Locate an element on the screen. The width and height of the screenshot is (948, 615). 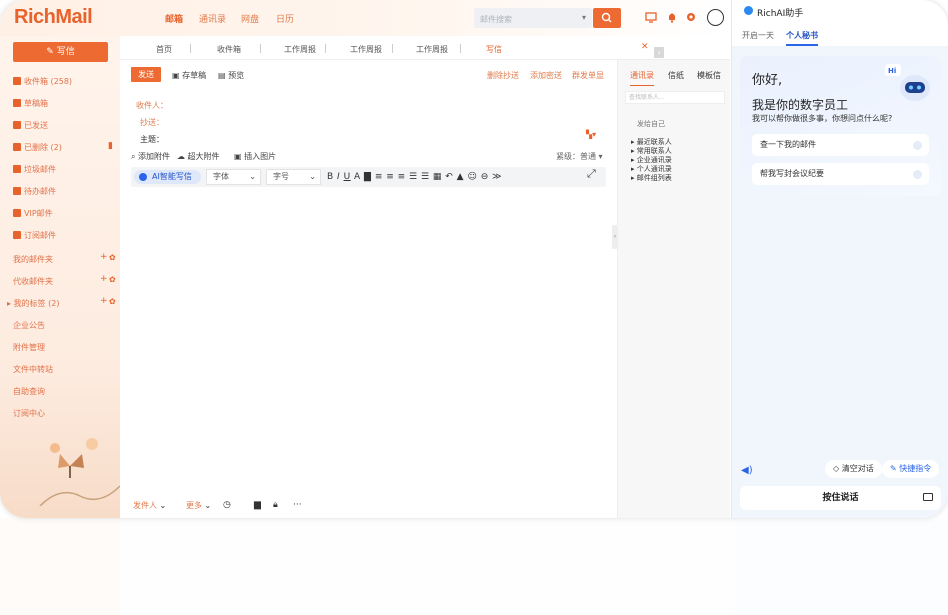
magic-wand-icon: ✎ is located at coordinates (895, 468).